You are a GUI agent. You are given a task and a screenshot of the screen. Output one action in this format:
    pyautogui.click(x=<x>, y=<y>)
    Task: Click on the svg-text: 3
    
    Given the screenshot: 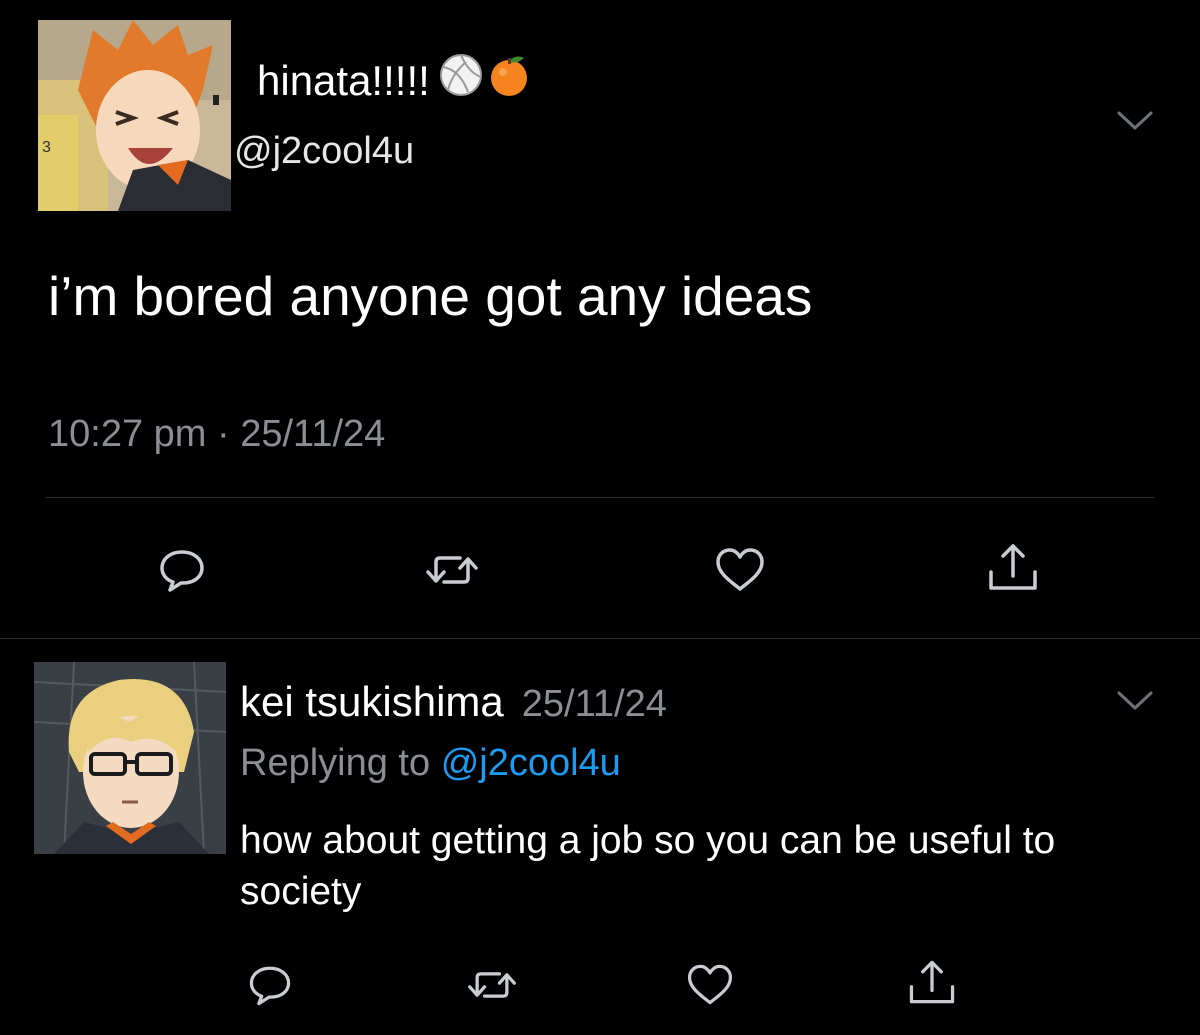 What is the action you would take?
    pyautogui.click(x=46, y=147)
    